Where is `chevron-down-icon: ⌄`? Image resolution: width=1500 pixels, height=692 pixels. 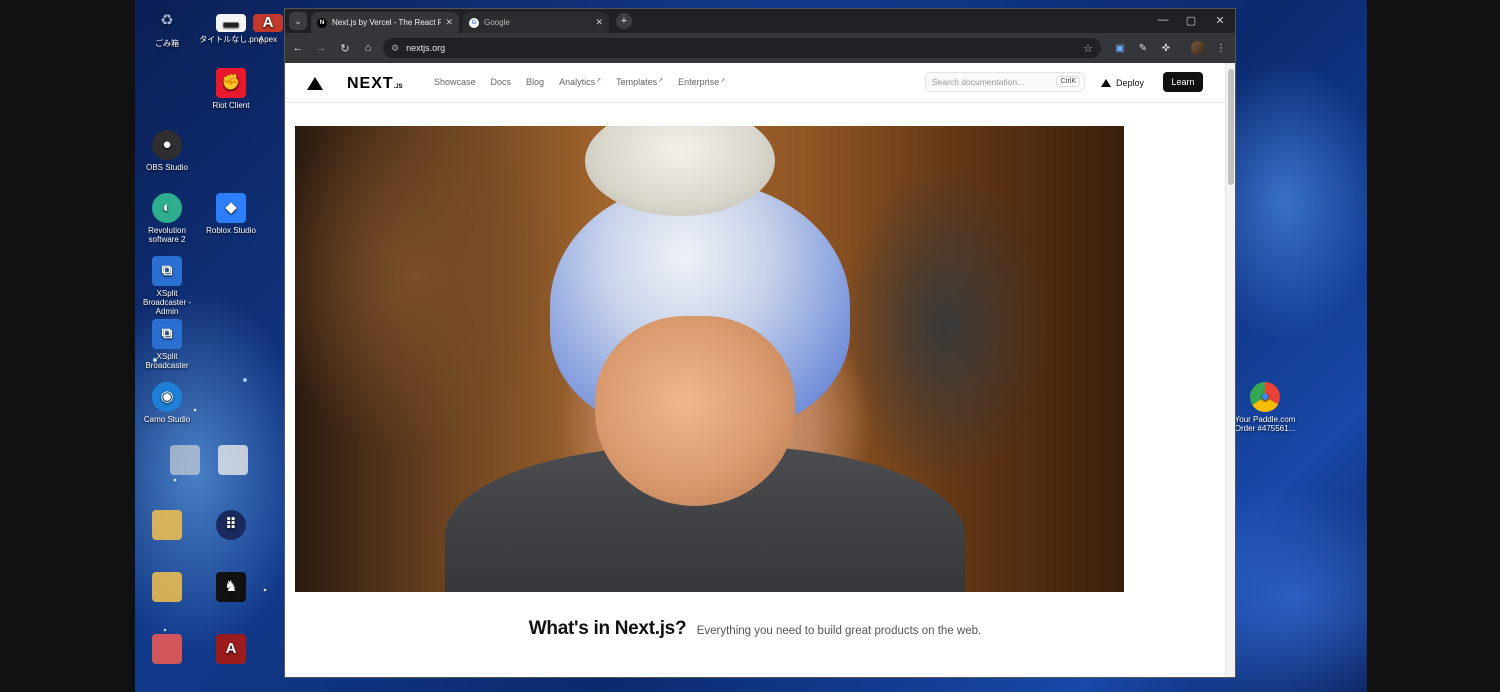
chevron-down-icon: ⌄ is located at coordinates (298, 20).